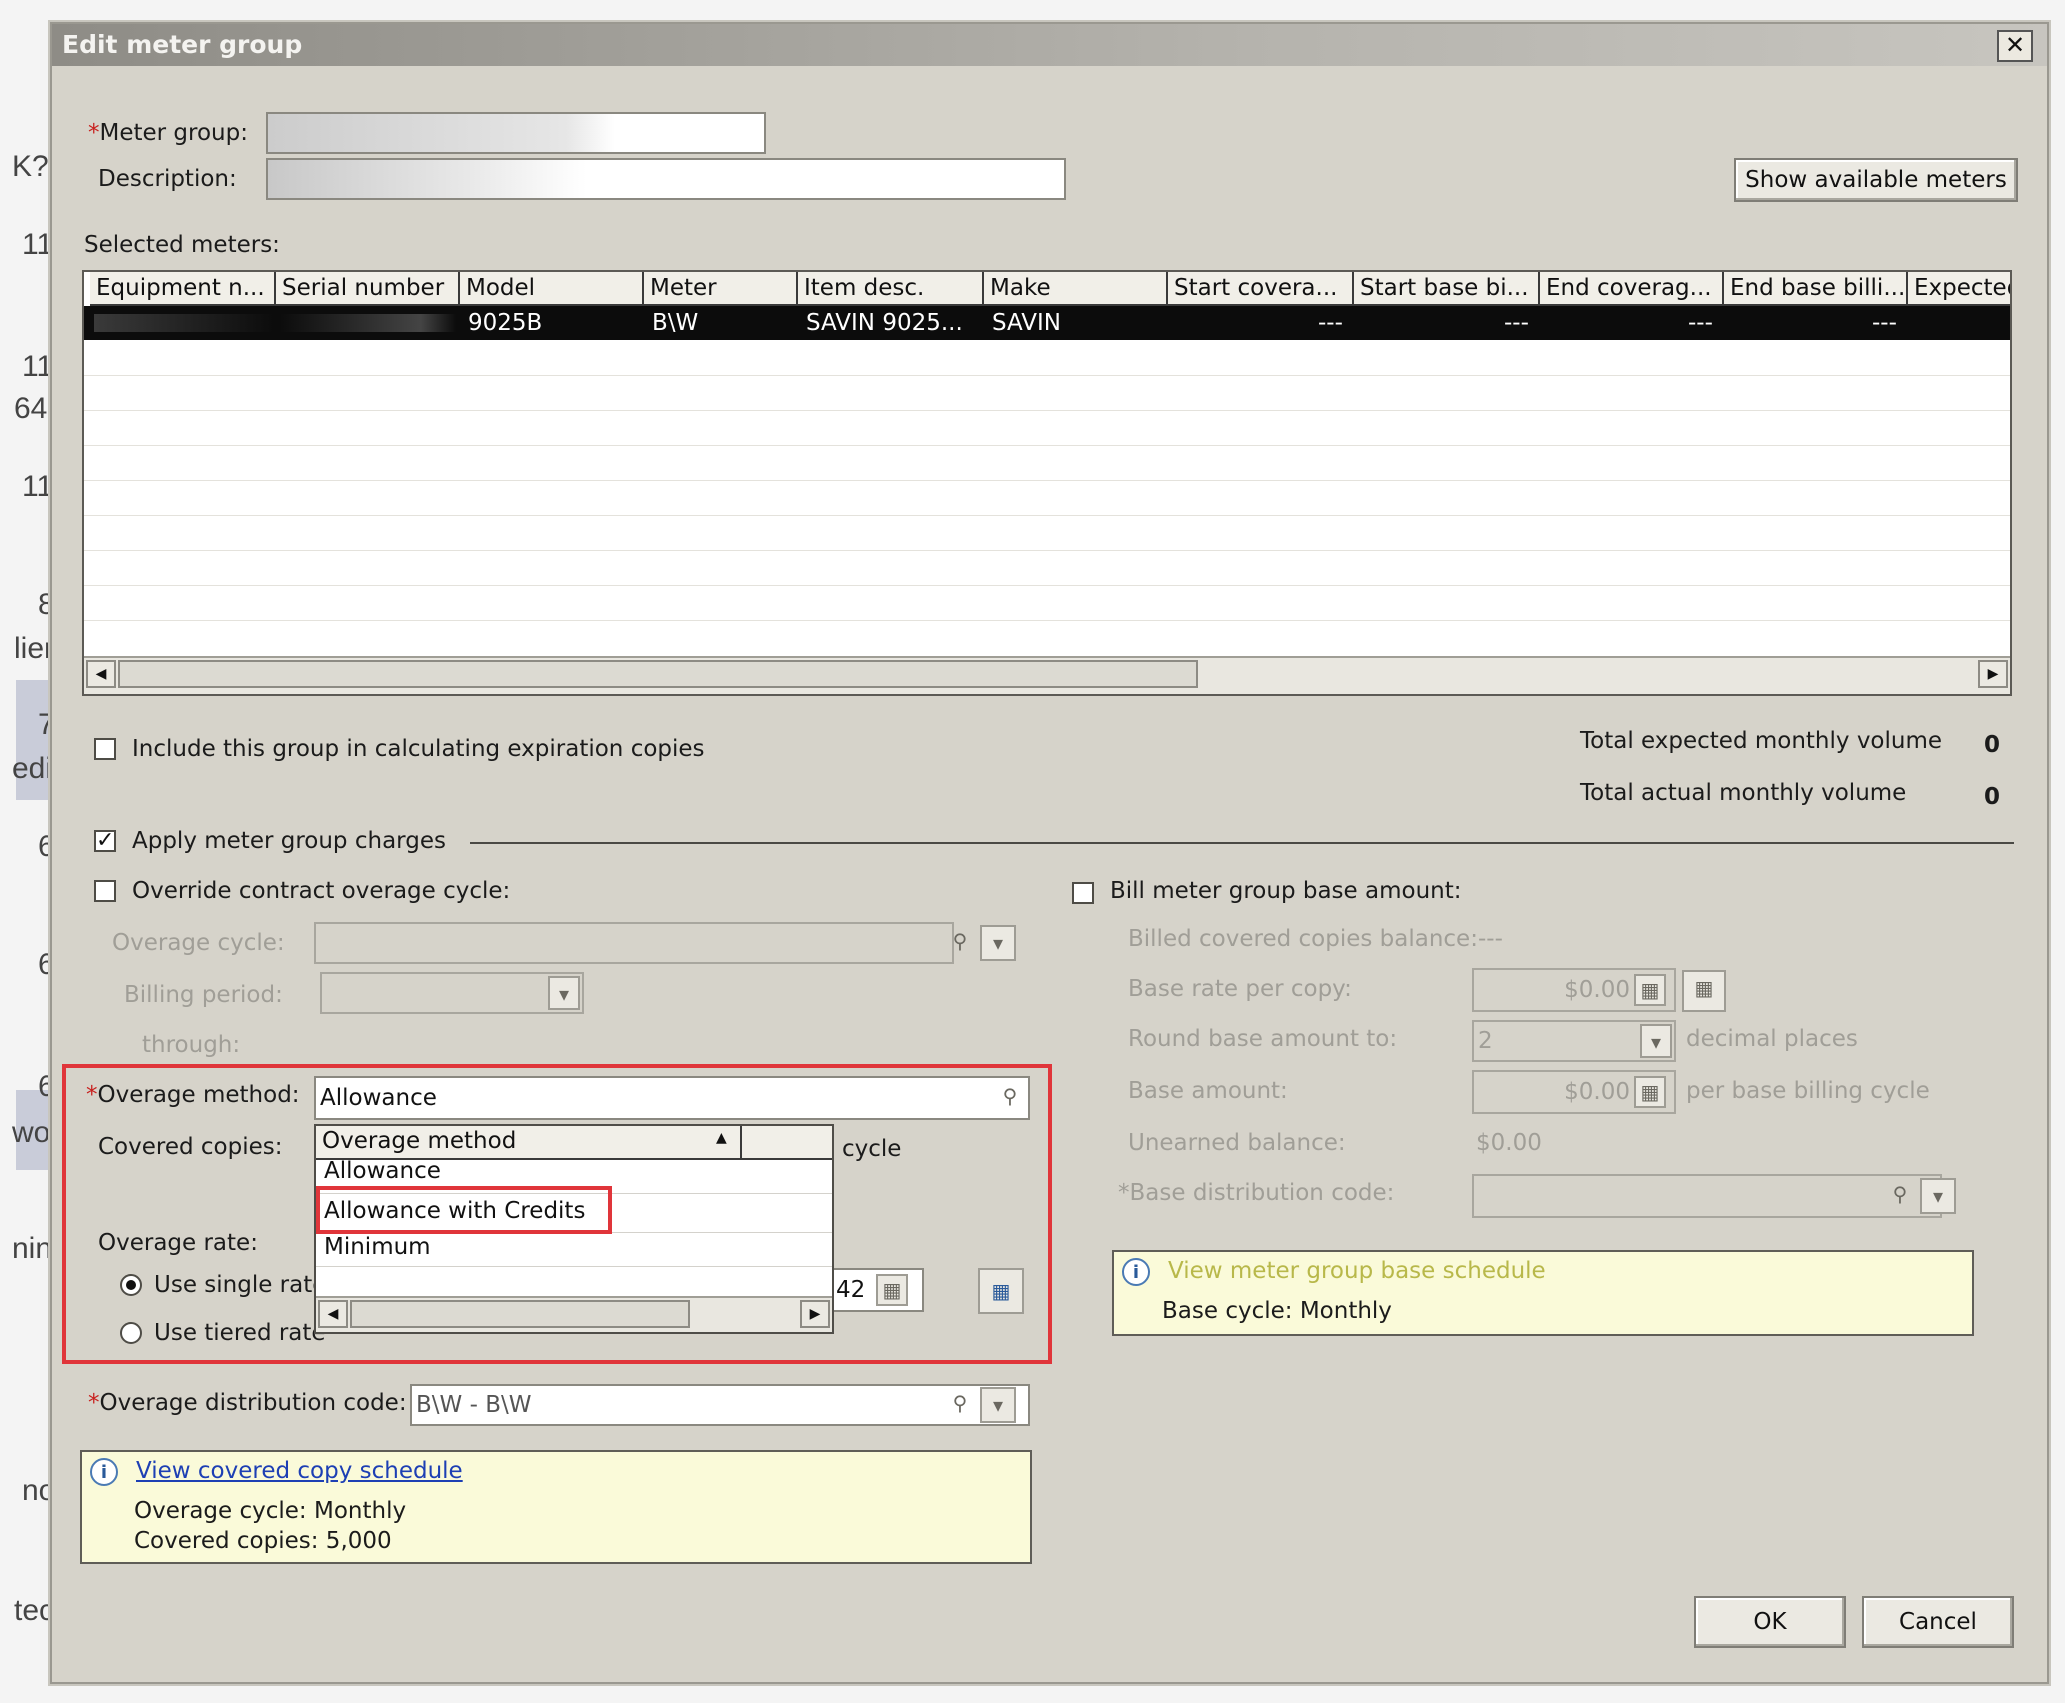 The image size is (2065, 1703). I want to click on cell-end-base: ---, so click(1884, 323).